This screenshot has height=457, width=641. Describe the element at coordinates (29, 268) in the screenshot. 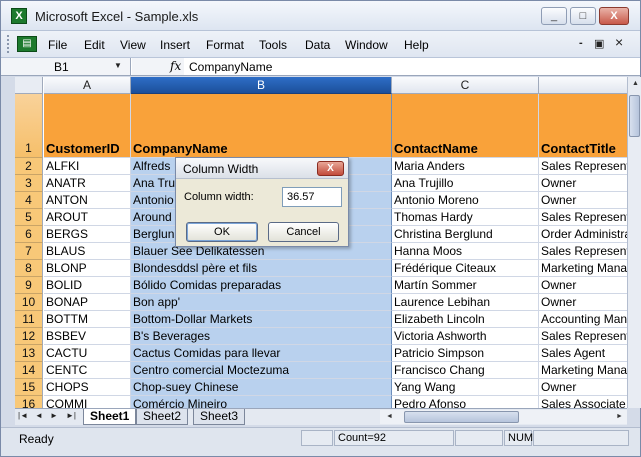

I see `row-header: 8` at that location.